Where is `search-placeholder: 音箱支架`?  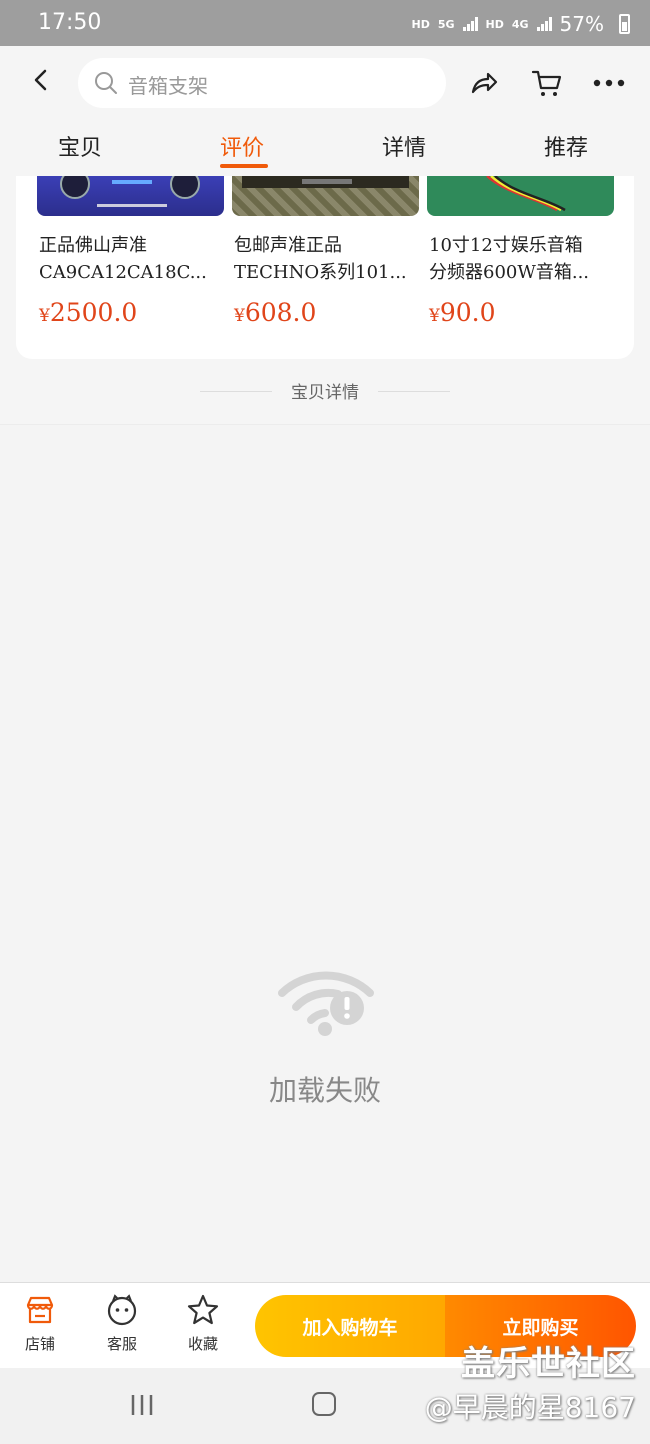 search-placeholder: 音箱支架 is located at coordinates (168, 86).